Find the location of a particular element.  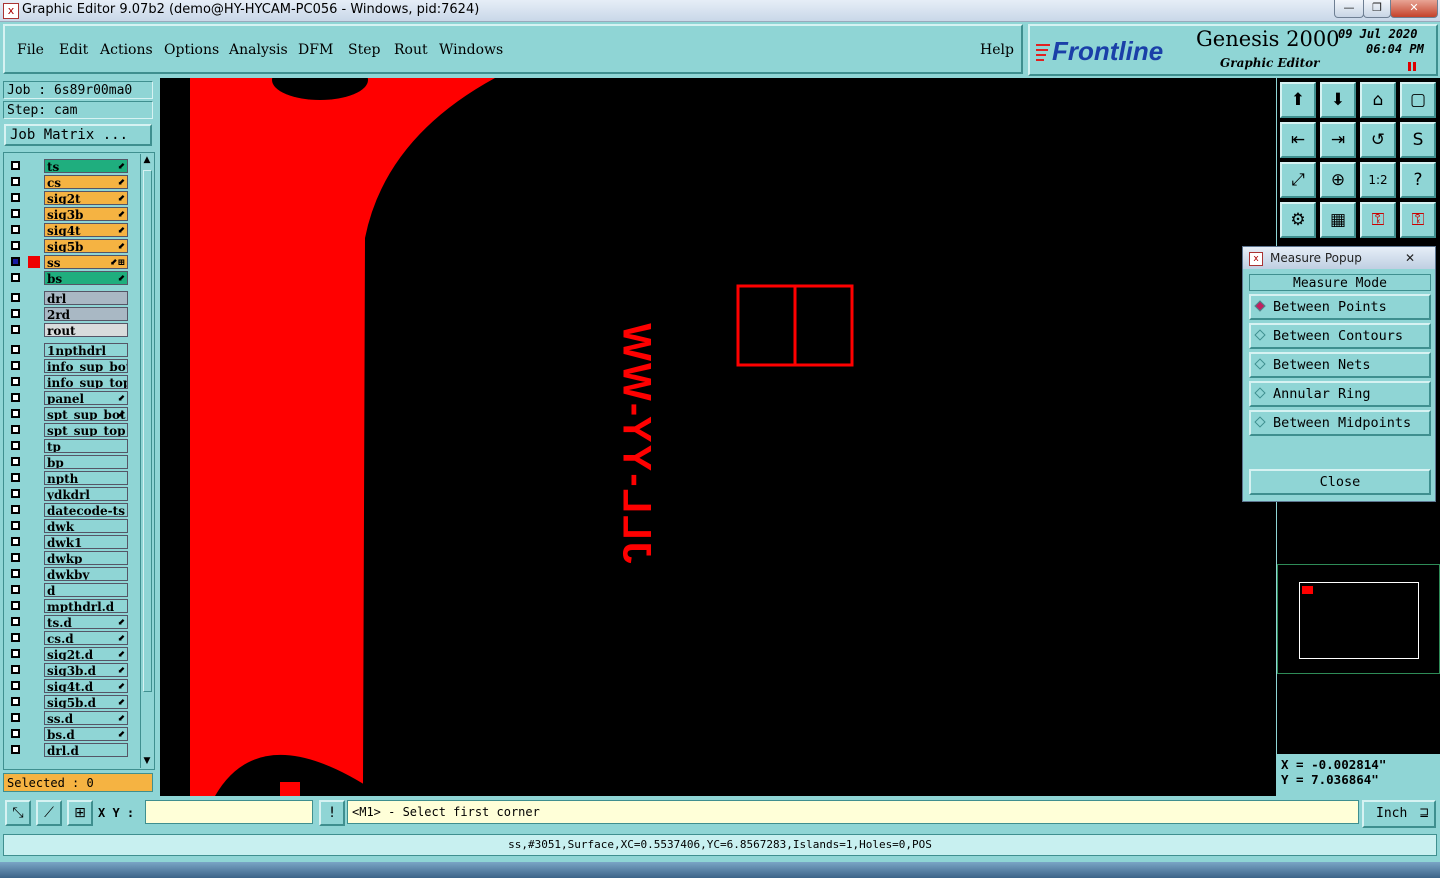

layer-name: dwkby is located at coordinates (86, 574).